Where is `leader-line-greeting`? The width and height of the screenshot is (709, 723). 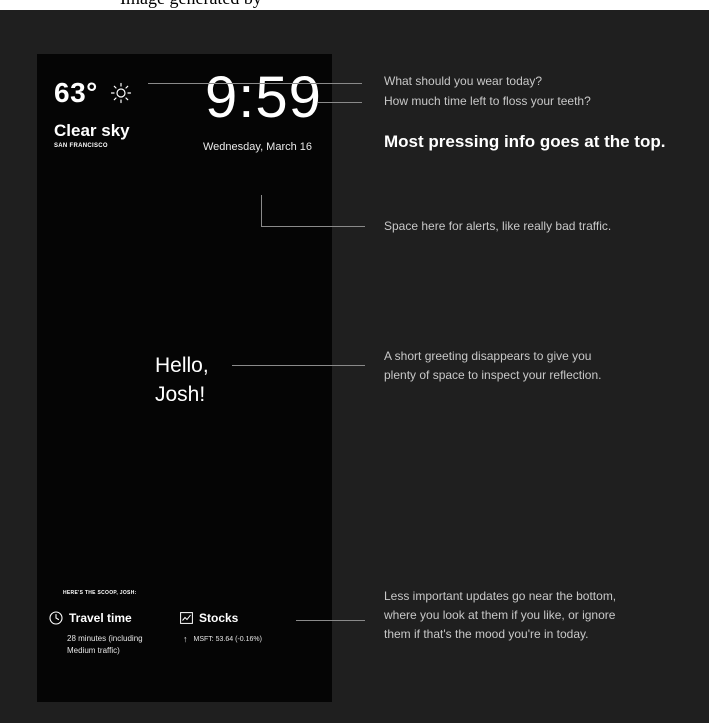
leader-line-greeting is located at coordinates (298, 365).